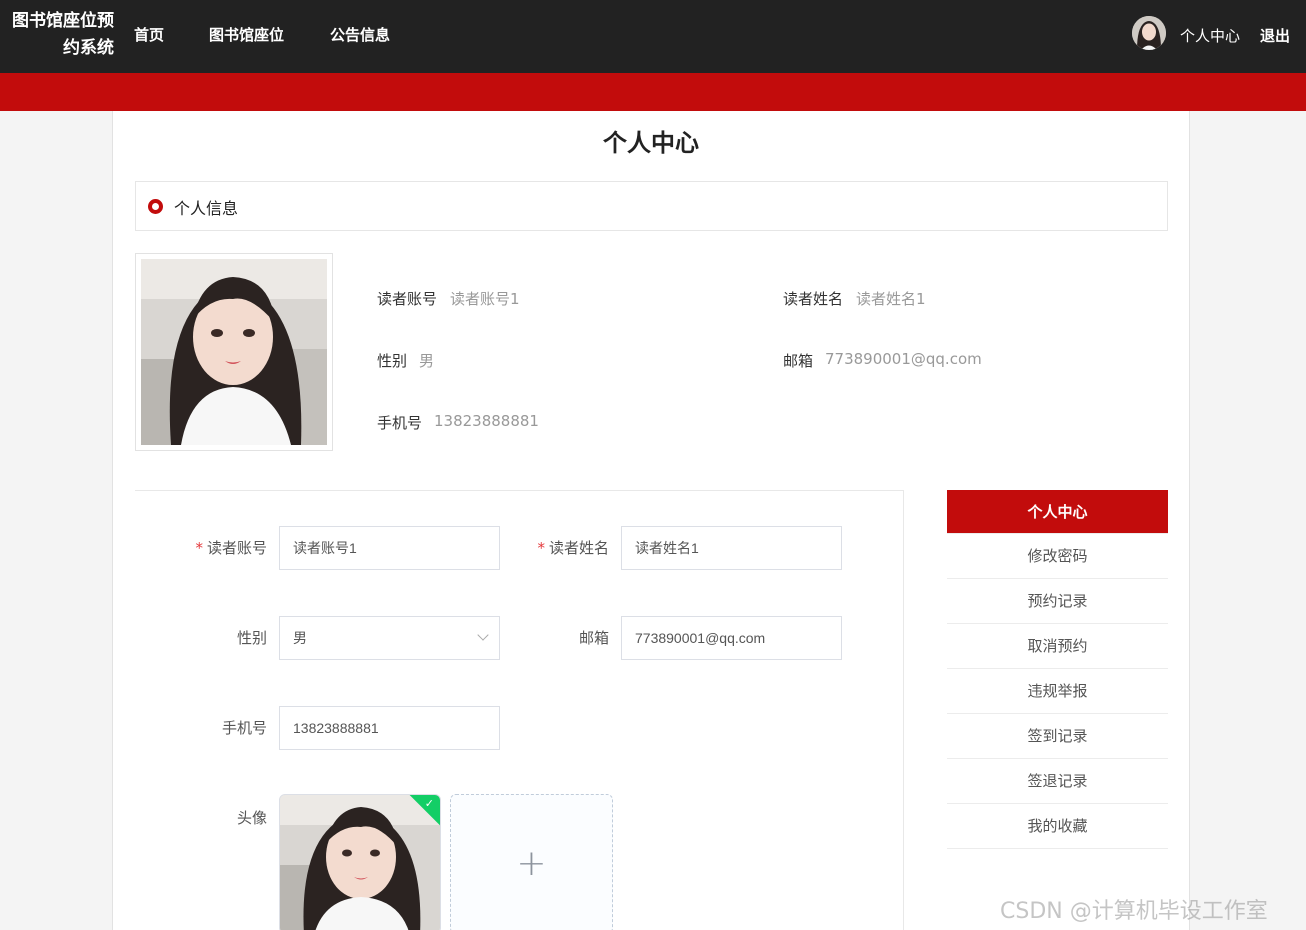 This screenshot has height=930, width=1306. Describe the element at coordinates (731, 548) in the screenshot. I see `name-input: 读者姓名1` at that location.